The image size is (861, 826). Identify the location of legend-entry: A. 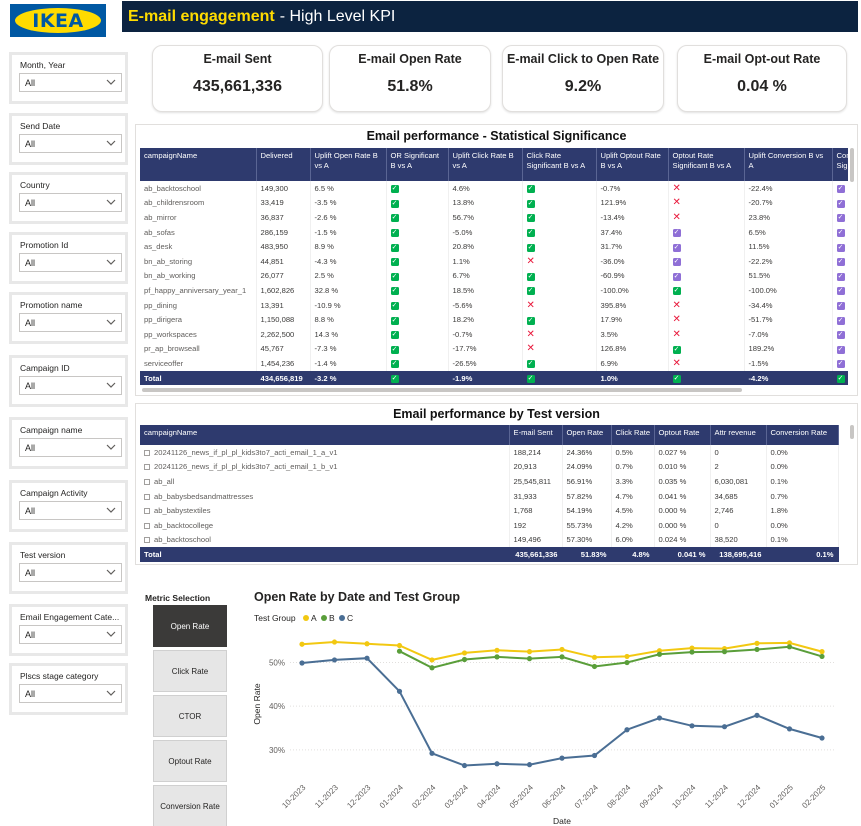
(314, 618).